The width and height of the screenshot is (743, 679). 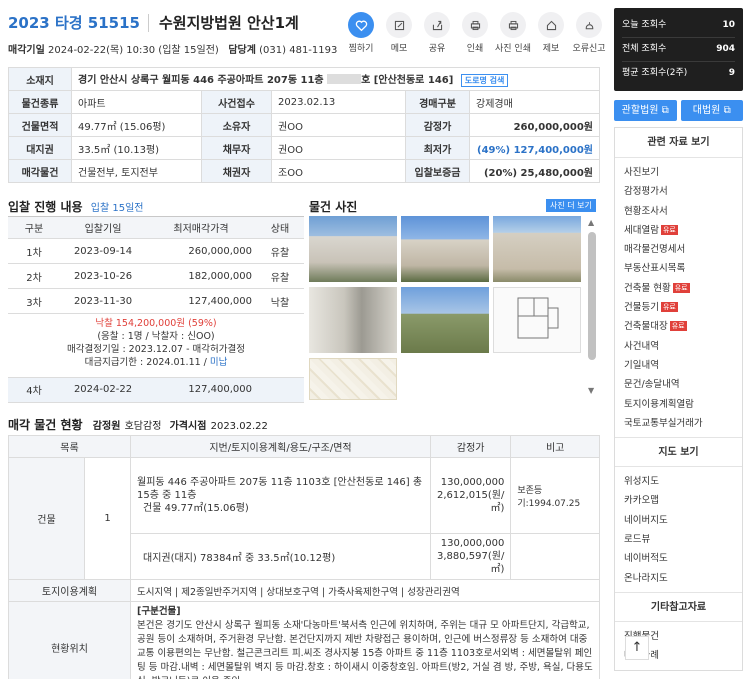 I want to click on share-icon, so click(x=437, y=25).